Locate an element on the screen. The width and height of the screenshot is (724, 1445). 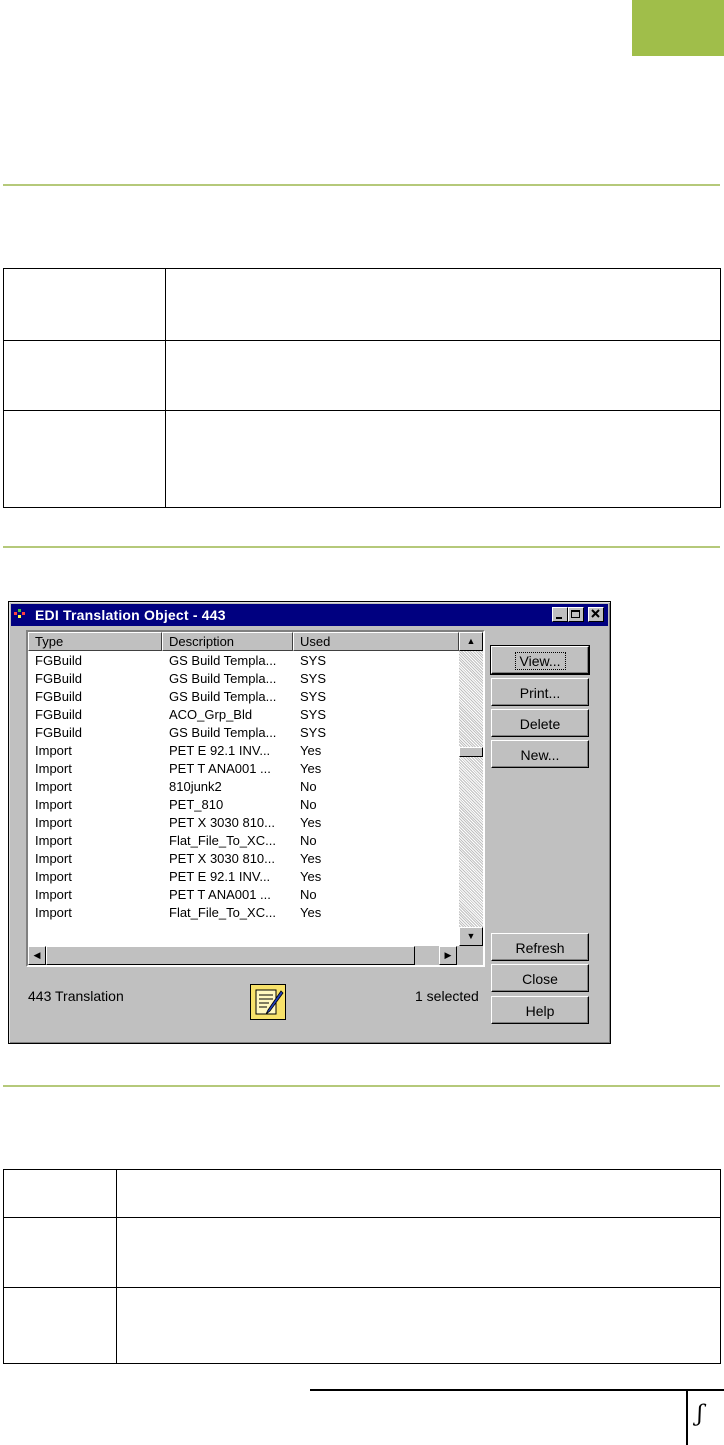
scroll-corner is located at coordinates (471, 955).